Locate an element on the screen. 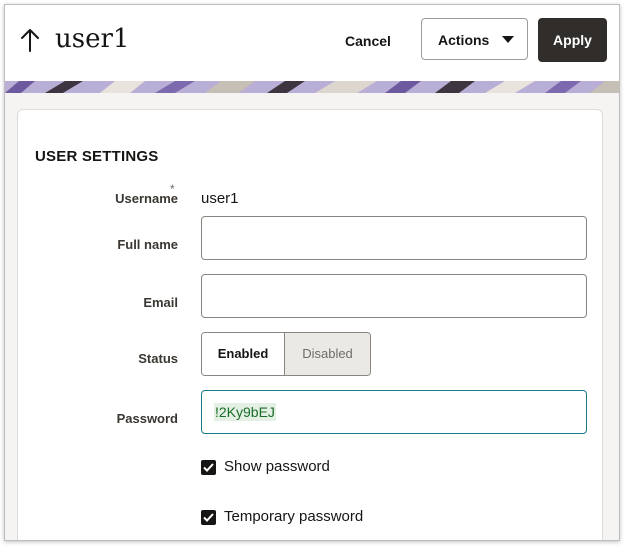 The height and width of the screenshot is (547, 626). password-value: !2Ky9bEJ is located at coordinates (245, 412).